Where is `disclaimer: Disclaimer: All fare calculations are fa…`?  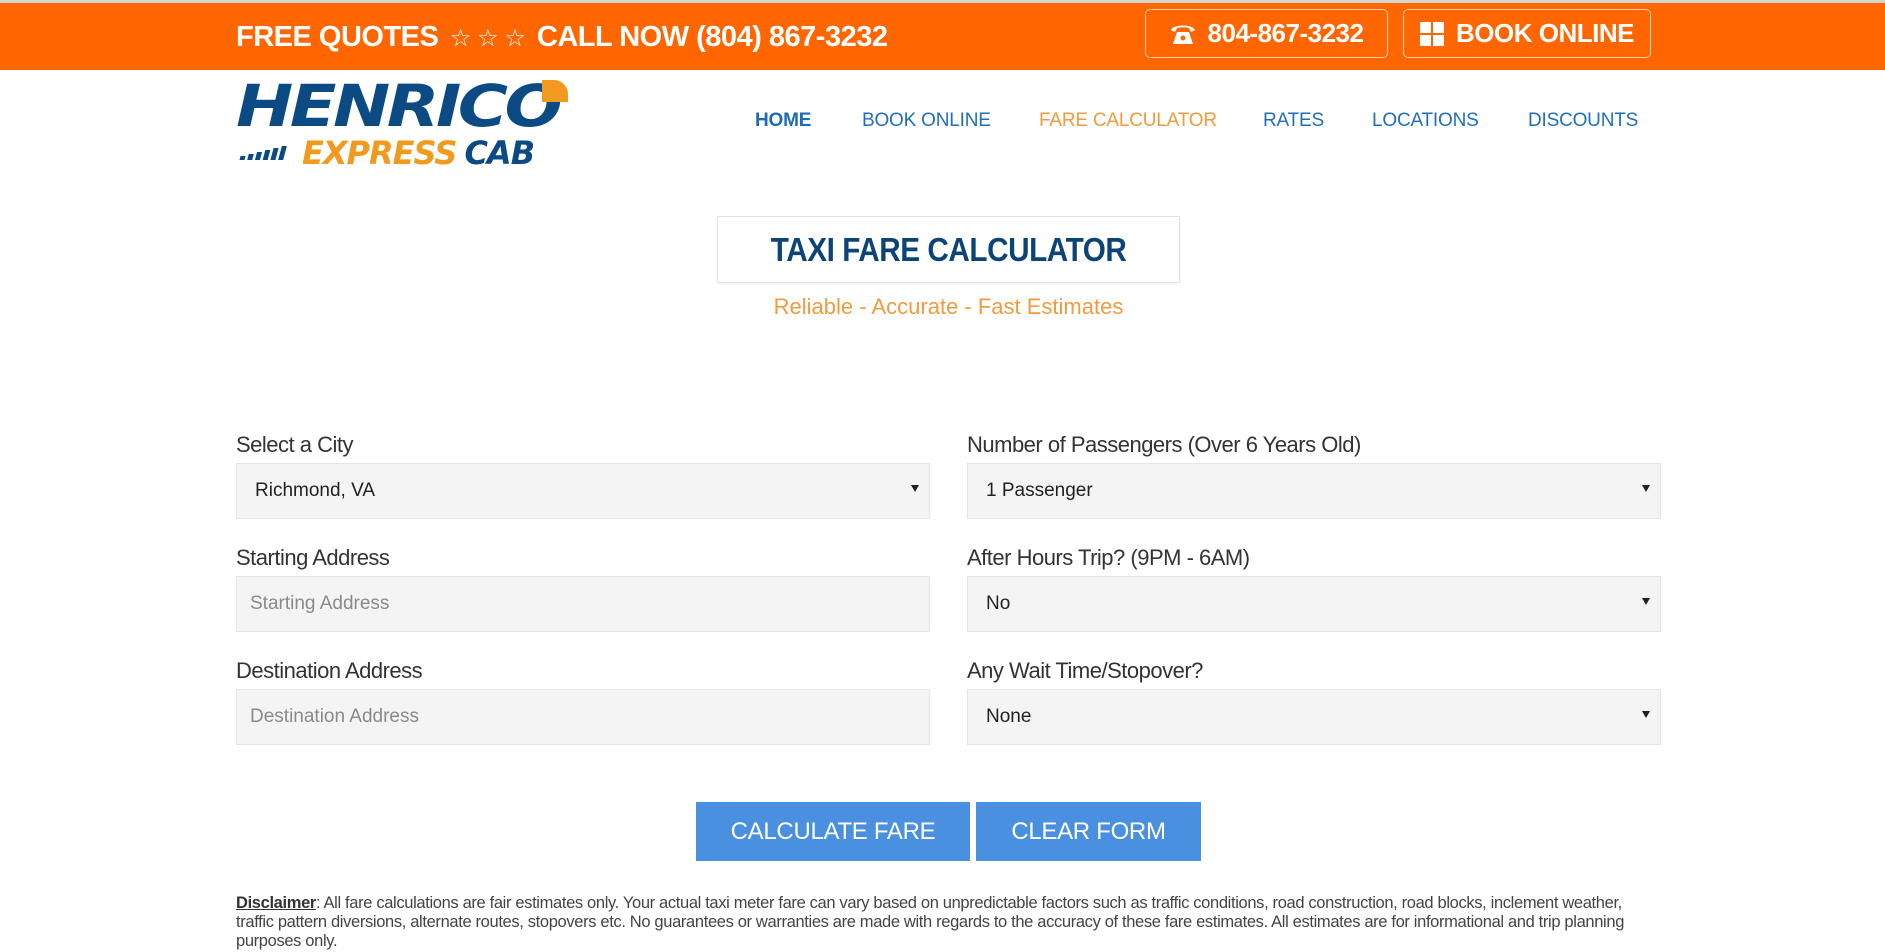
disclaimer: Disclaimer: All fare calculations are fa… is located at coordinates (948, 922).